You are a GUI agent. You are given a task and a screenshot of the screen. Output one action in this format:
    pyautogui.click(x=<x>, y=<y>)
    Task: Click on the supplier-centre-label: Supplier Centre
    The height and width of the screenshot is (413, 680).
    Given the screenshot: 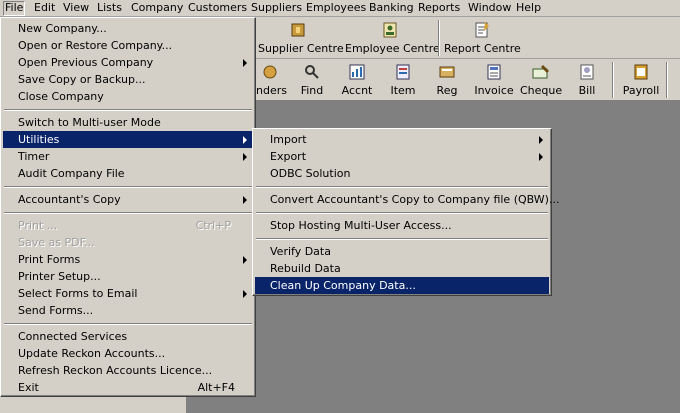 What is the action you would take?
    pyautogui.click(x=301, y=48)
    